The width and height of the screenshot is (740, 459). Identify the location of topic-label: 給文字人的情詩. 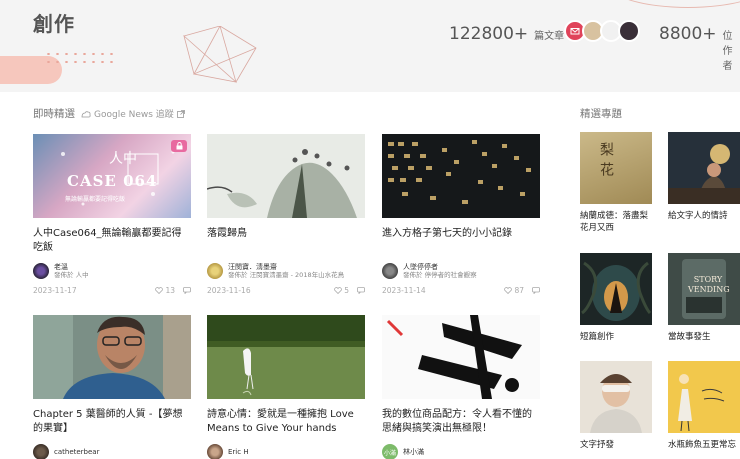
(704, 216).